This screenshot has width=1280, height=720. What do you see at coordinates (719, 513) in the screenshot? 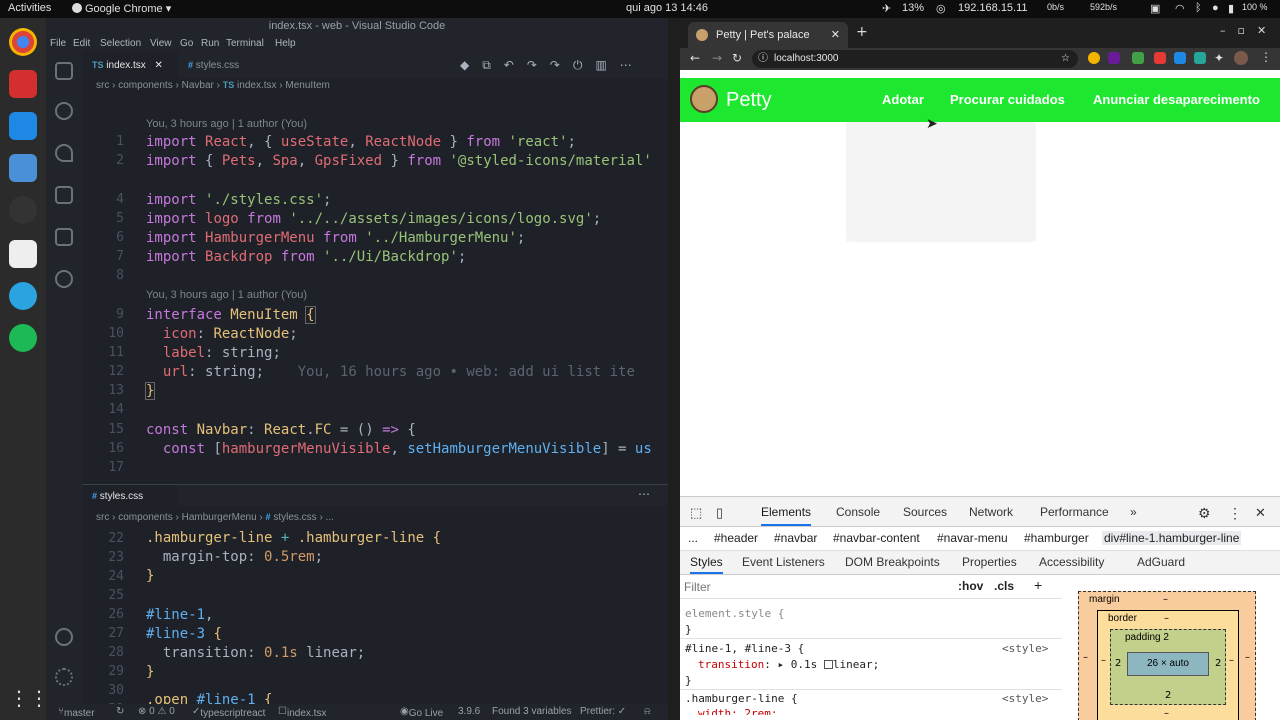
I see `device-toolbar-icon: ▯` at bounding box center [719, 513].